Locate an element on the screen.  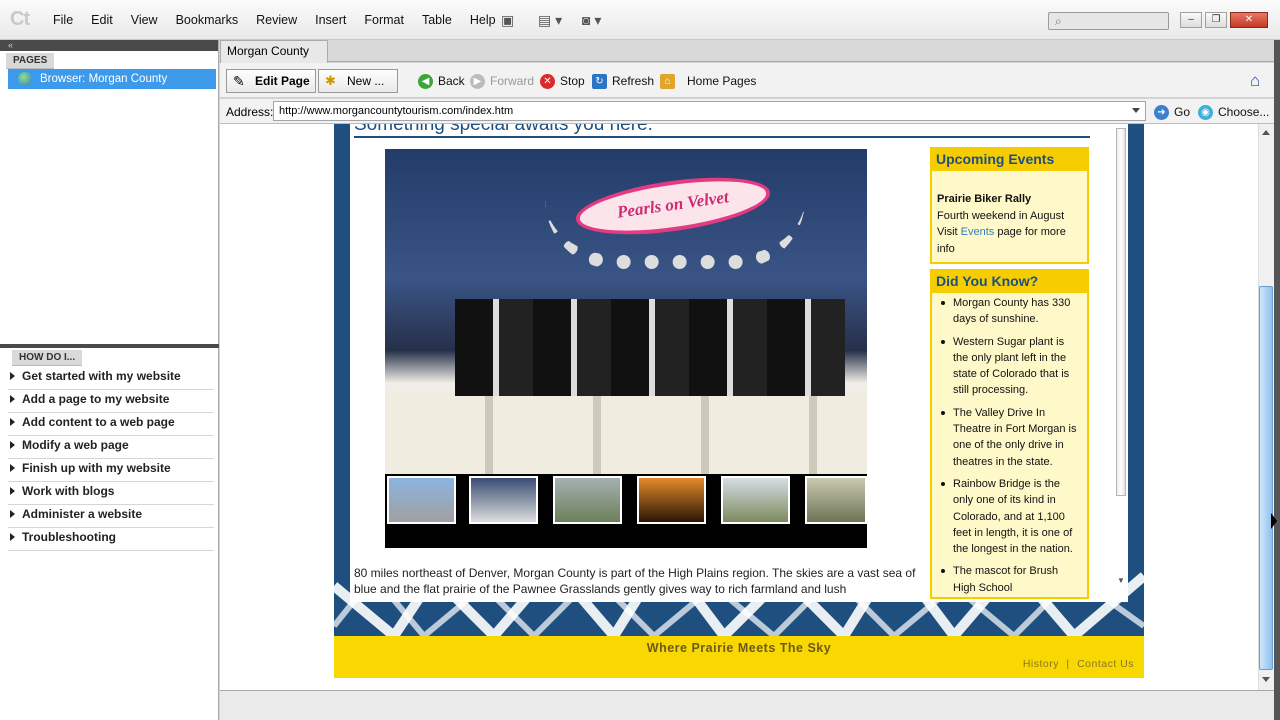
howdoi-item: Modify a web page is located at coordinates (111, 447).